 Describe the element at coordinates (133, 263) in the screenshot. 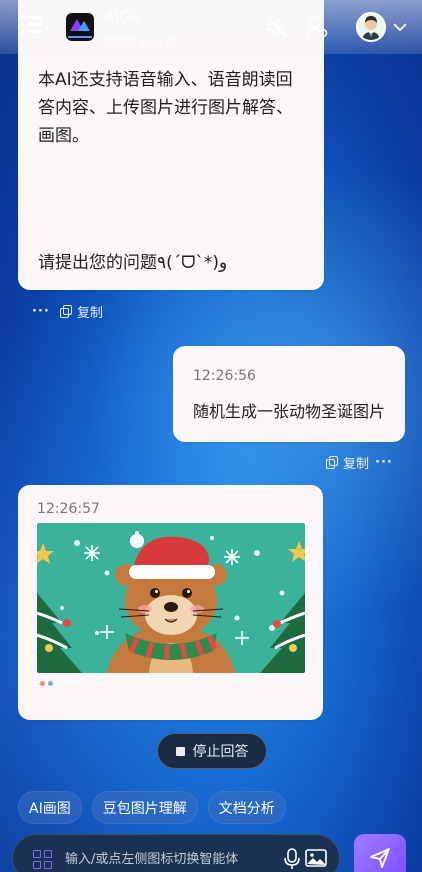

I see `bot-intro-question-prompt: 请提出您的问题٩(ˊᗜˋ*)و` at that location.